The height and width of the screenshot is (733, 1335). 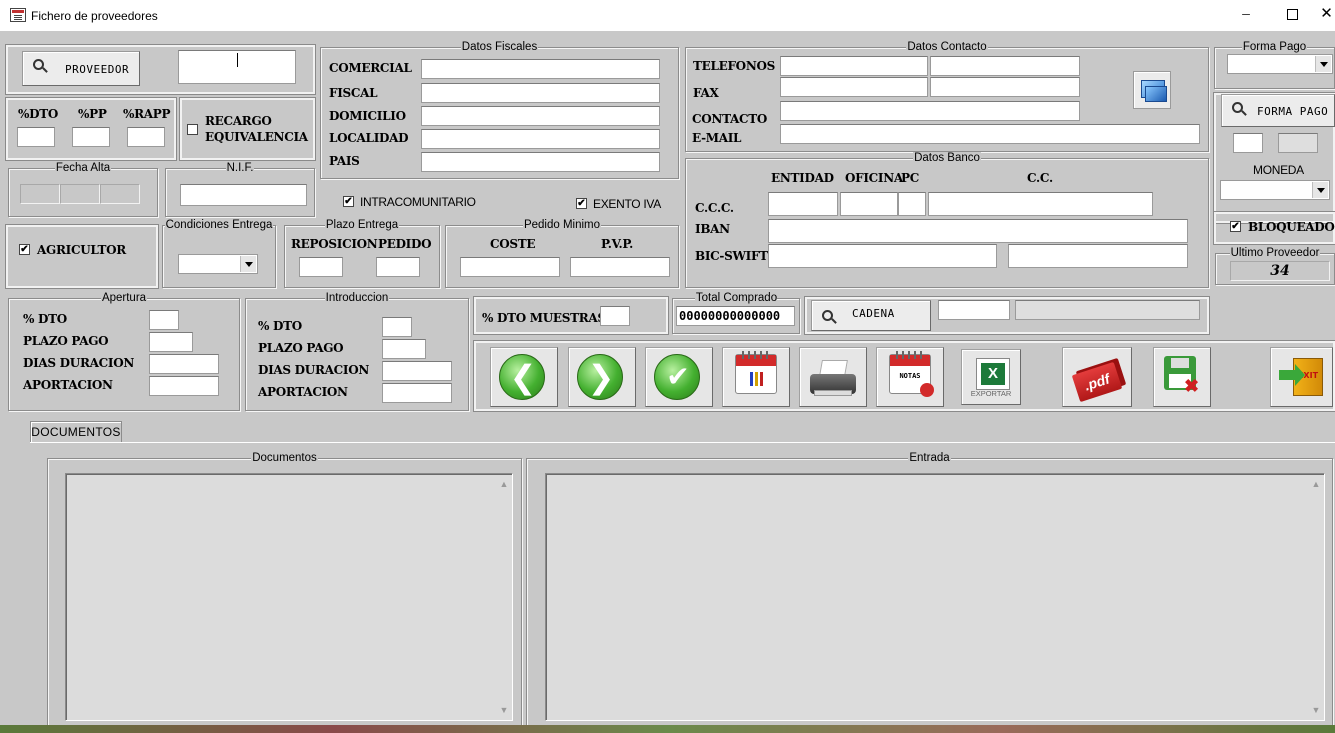 What do you see at coordinates (256, 137) in the screenshot?
I see `recargo-label-line2: EQUIVALENCIA` at bounding box center [256, 137].